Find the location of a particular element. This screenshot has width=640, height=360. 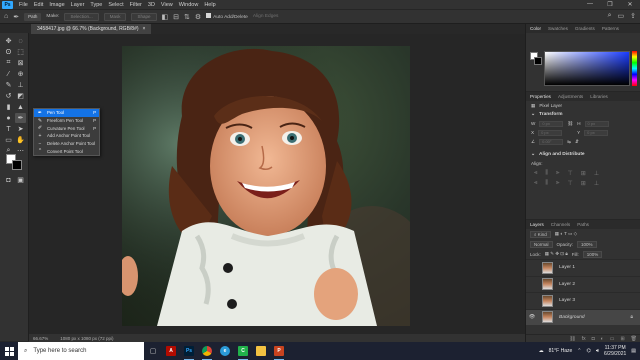

tab-color: Color is located at coordinates (535, 28).